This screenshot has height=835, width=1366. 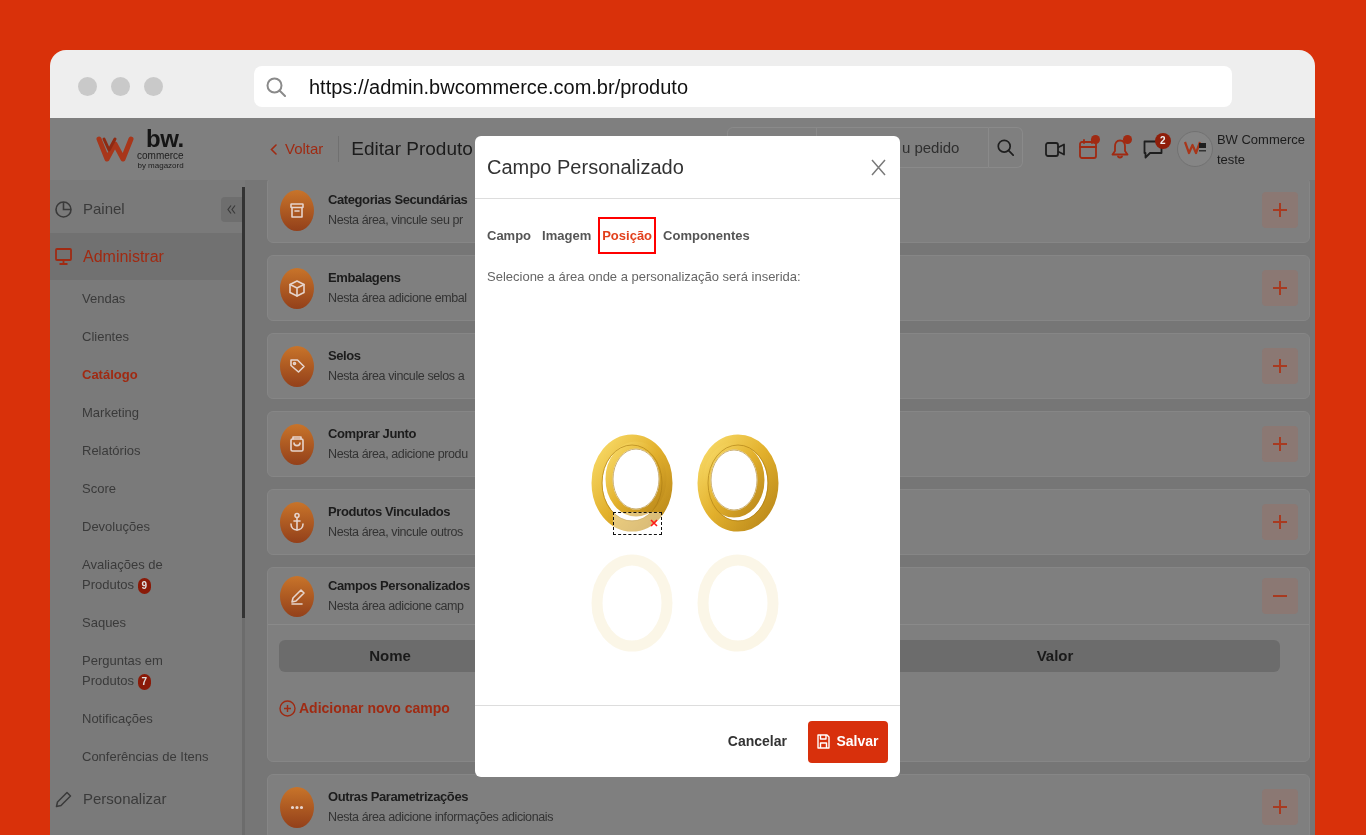 What do you see at coordinates (297, 522) in the screenshot?
I see `anchor-icon` at bounding box center [297, 522].